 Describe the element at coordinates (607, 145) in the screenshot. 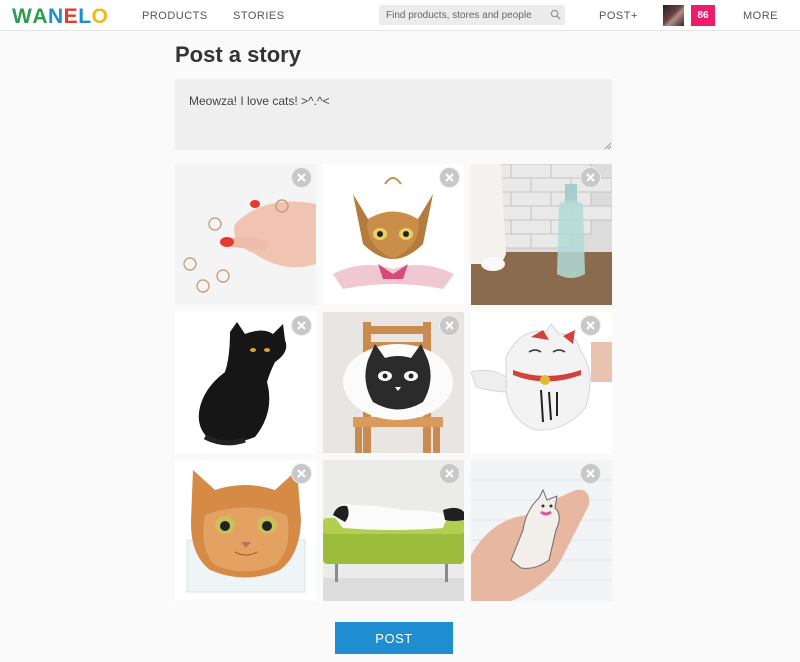

I see `resize-grip-icon` at that location.